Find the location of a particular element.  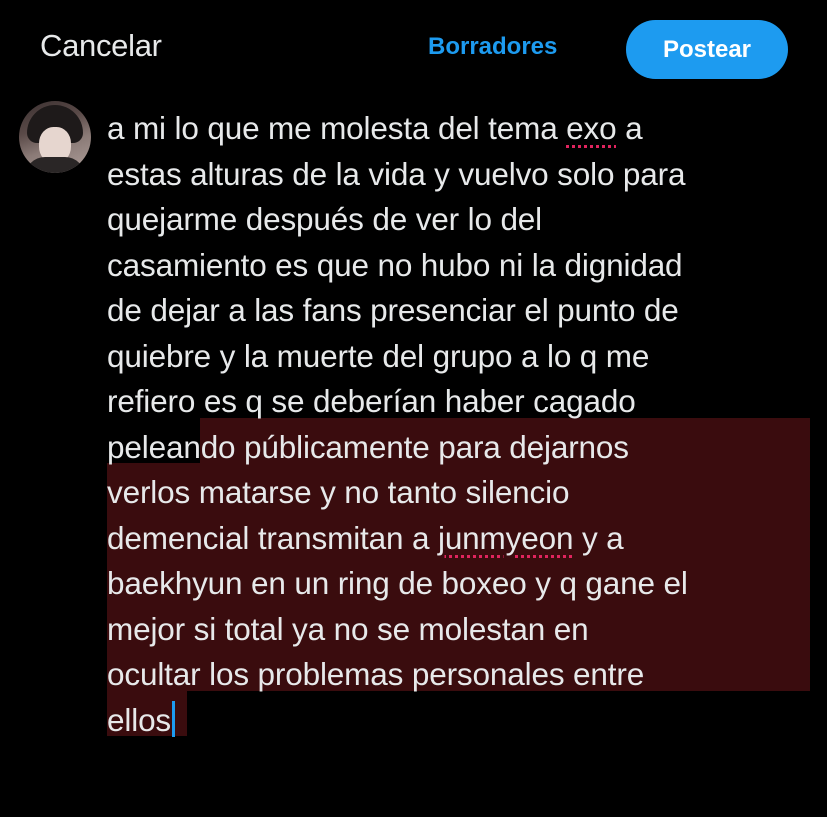

text-line: verlos matarse y no tanto silencio is located at coordinates (338, 492).